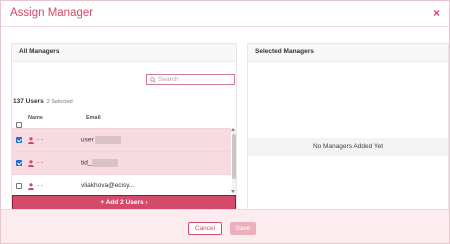  What do you see at coordinates (348, 147) in the screenshot?
I see `empty-state-message: No Managers Added Yet` at bounding box center [348, 147].